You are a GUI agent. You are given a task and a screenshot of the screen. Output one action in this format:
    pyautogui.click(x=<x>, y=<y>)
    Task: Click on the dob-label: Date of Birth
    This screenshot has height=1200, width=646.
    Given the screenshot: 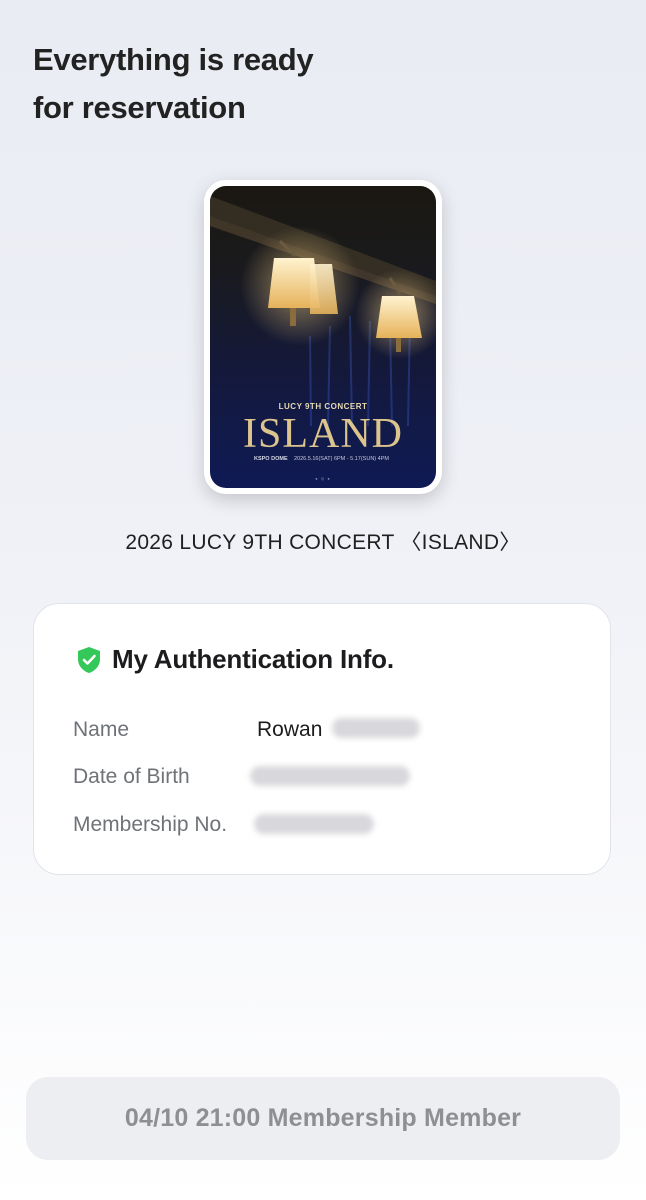 What is the action you would take?
    pyautogui.click(x=131, y=776)
    